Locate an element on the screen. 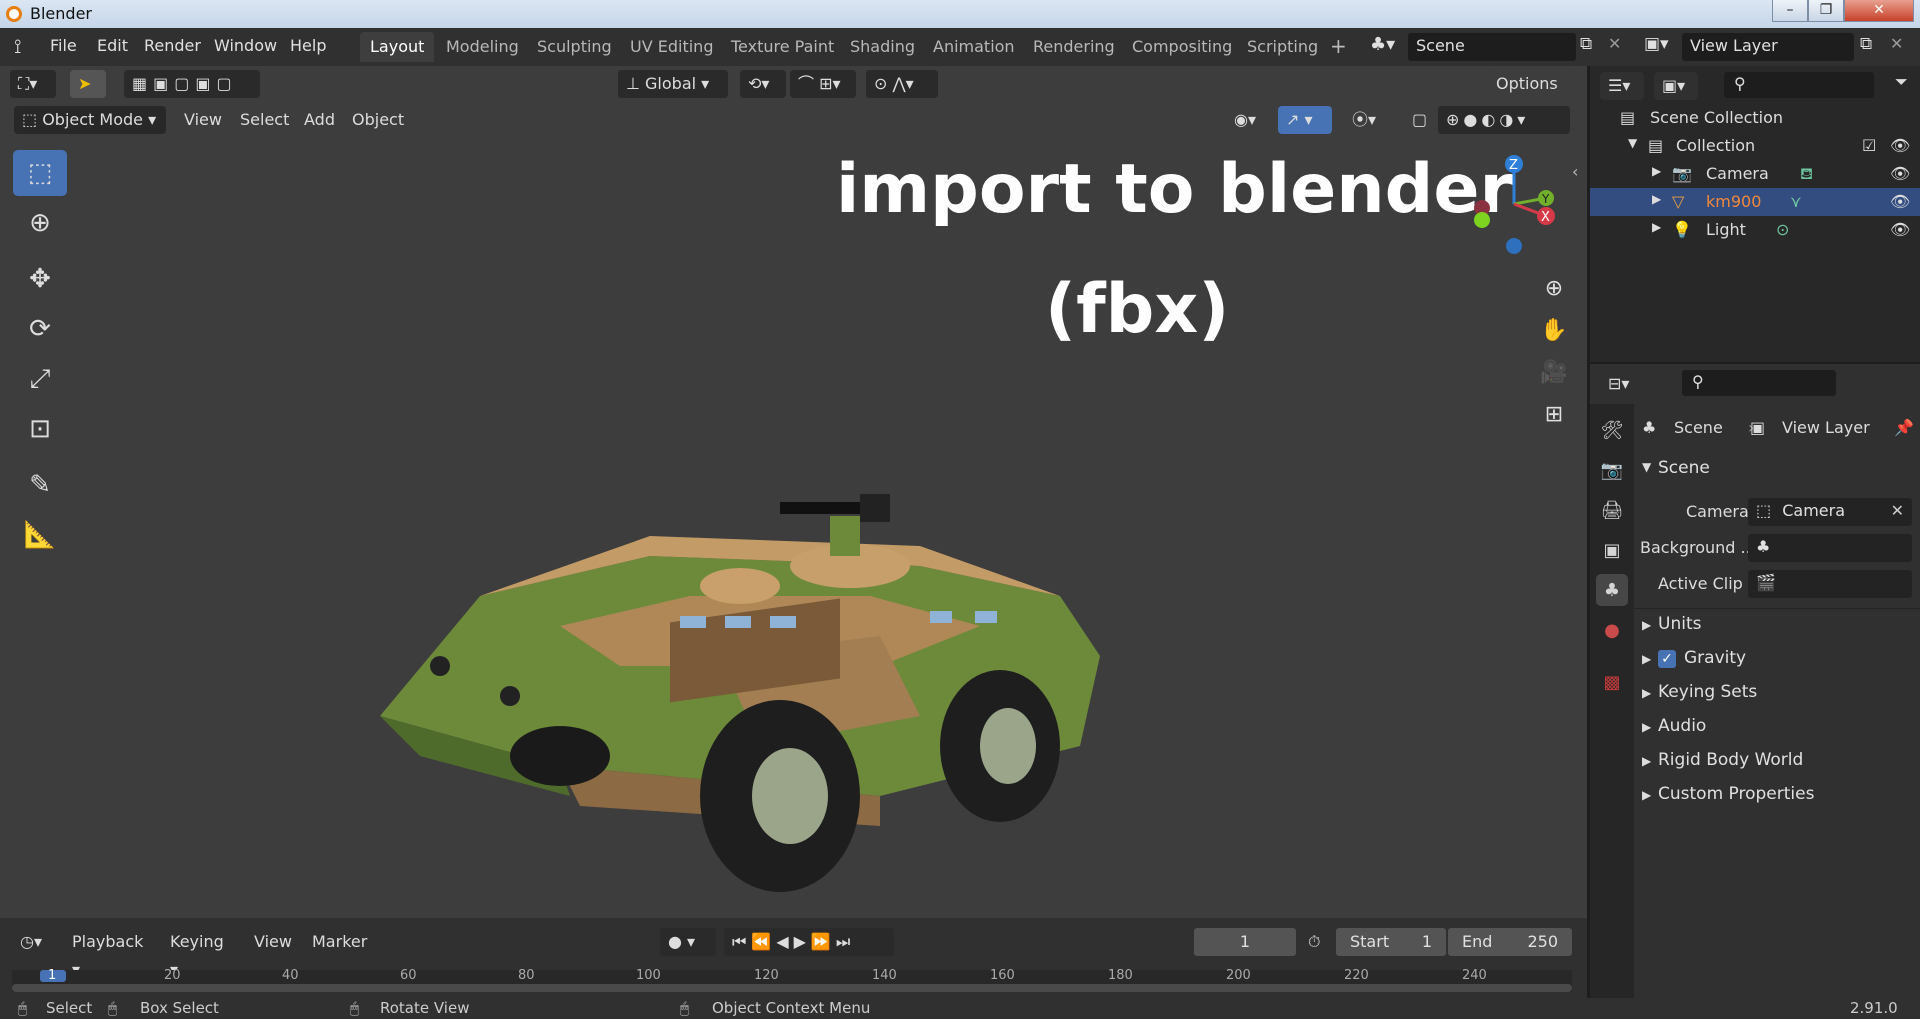  menu-window: Window is located at coordinates (245, 45).